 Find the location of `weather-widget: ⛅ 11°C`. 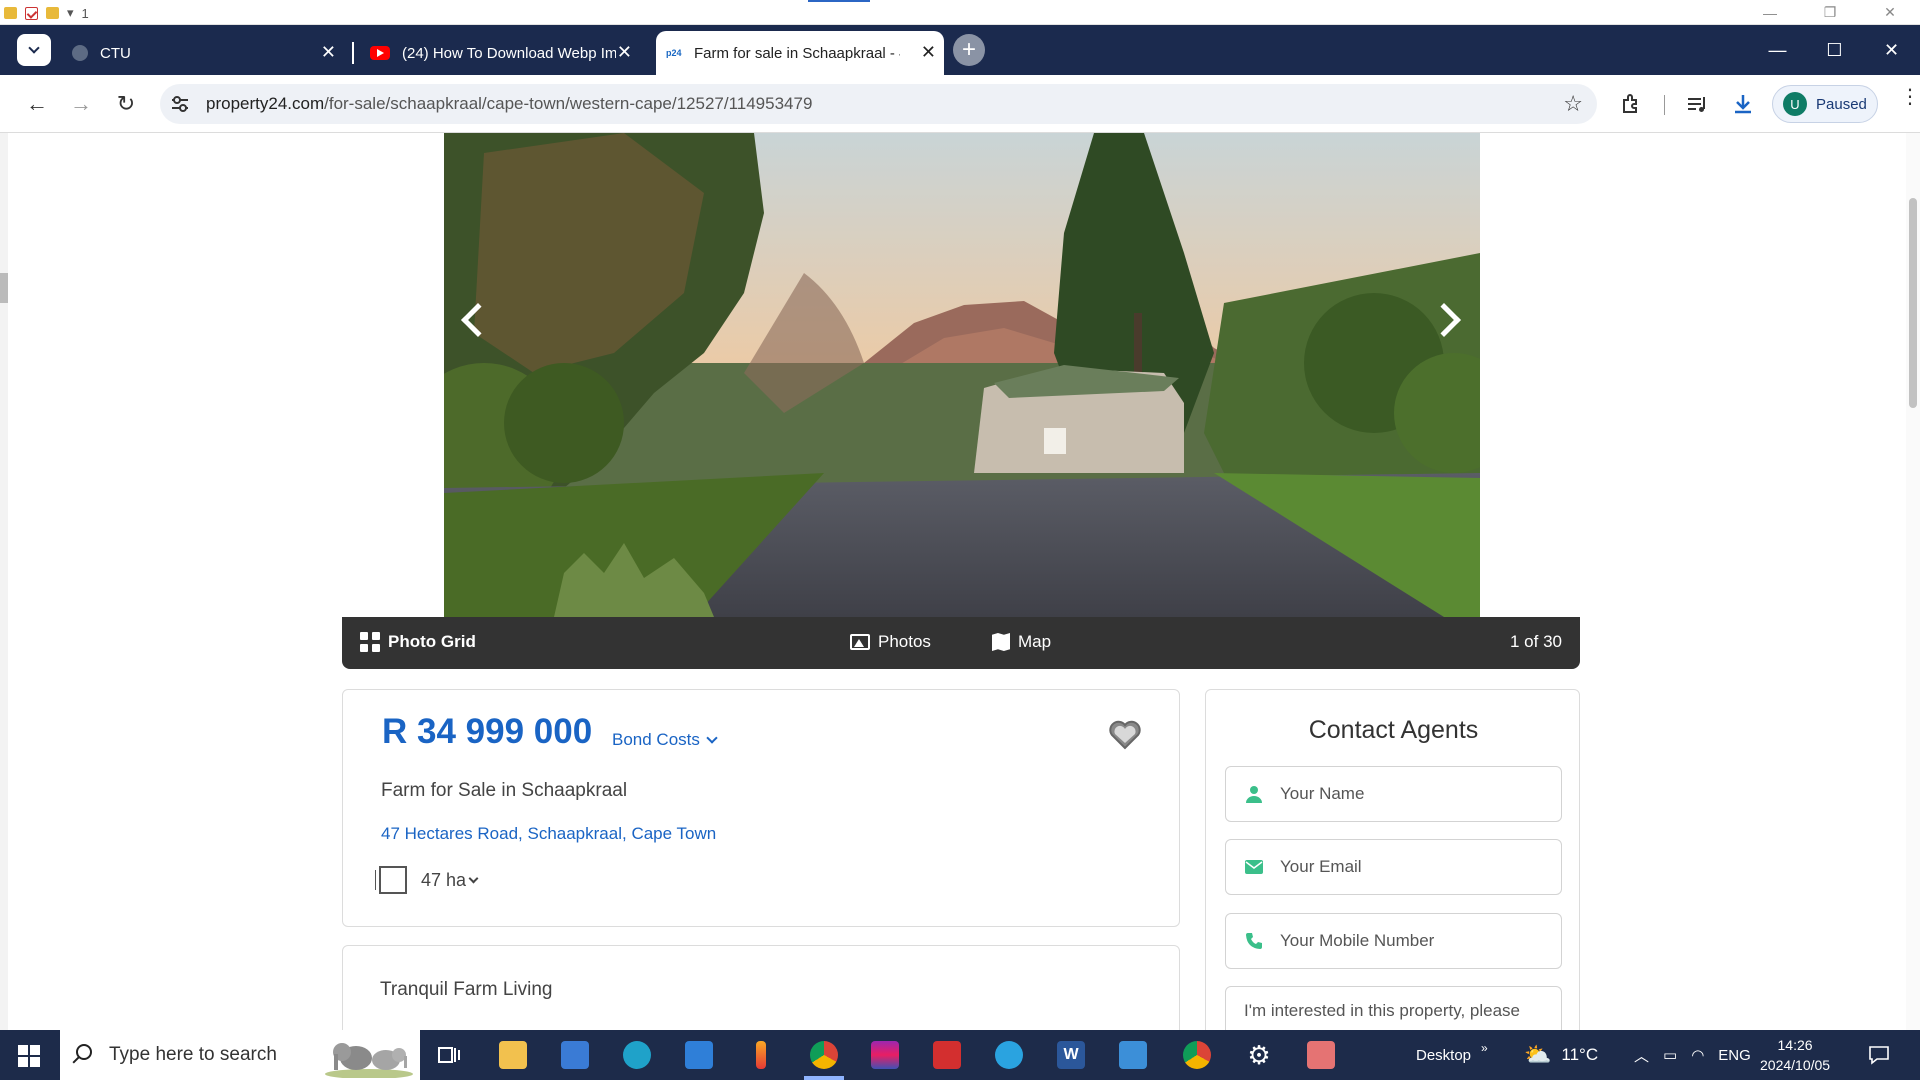

weather-widget: ⛅ 11°C is located at coordinates (1561, 1055).